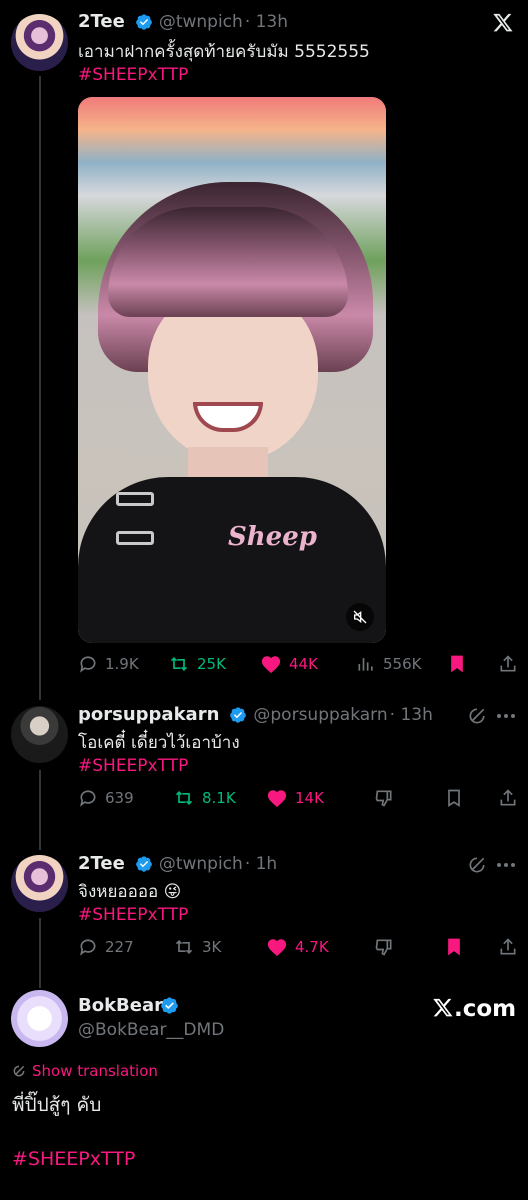 The width and height of the screenshot is (528, 1200). Describe the element at coordinates (224, 52) in the screenshot. I see `tweet-text: เอามาฝากครั้งสุดท้ายครับมัม 5552555` at that location.